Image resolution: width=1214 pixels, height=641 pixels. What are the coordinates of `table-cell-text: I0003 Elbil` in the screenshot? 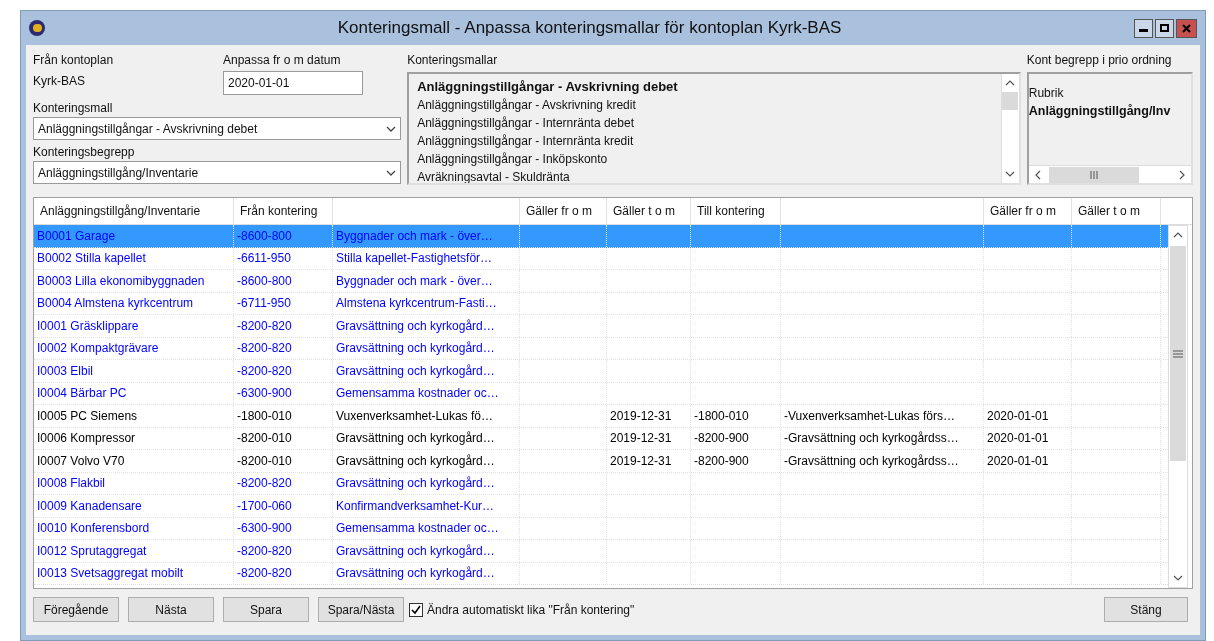 It's located at (65, 371).